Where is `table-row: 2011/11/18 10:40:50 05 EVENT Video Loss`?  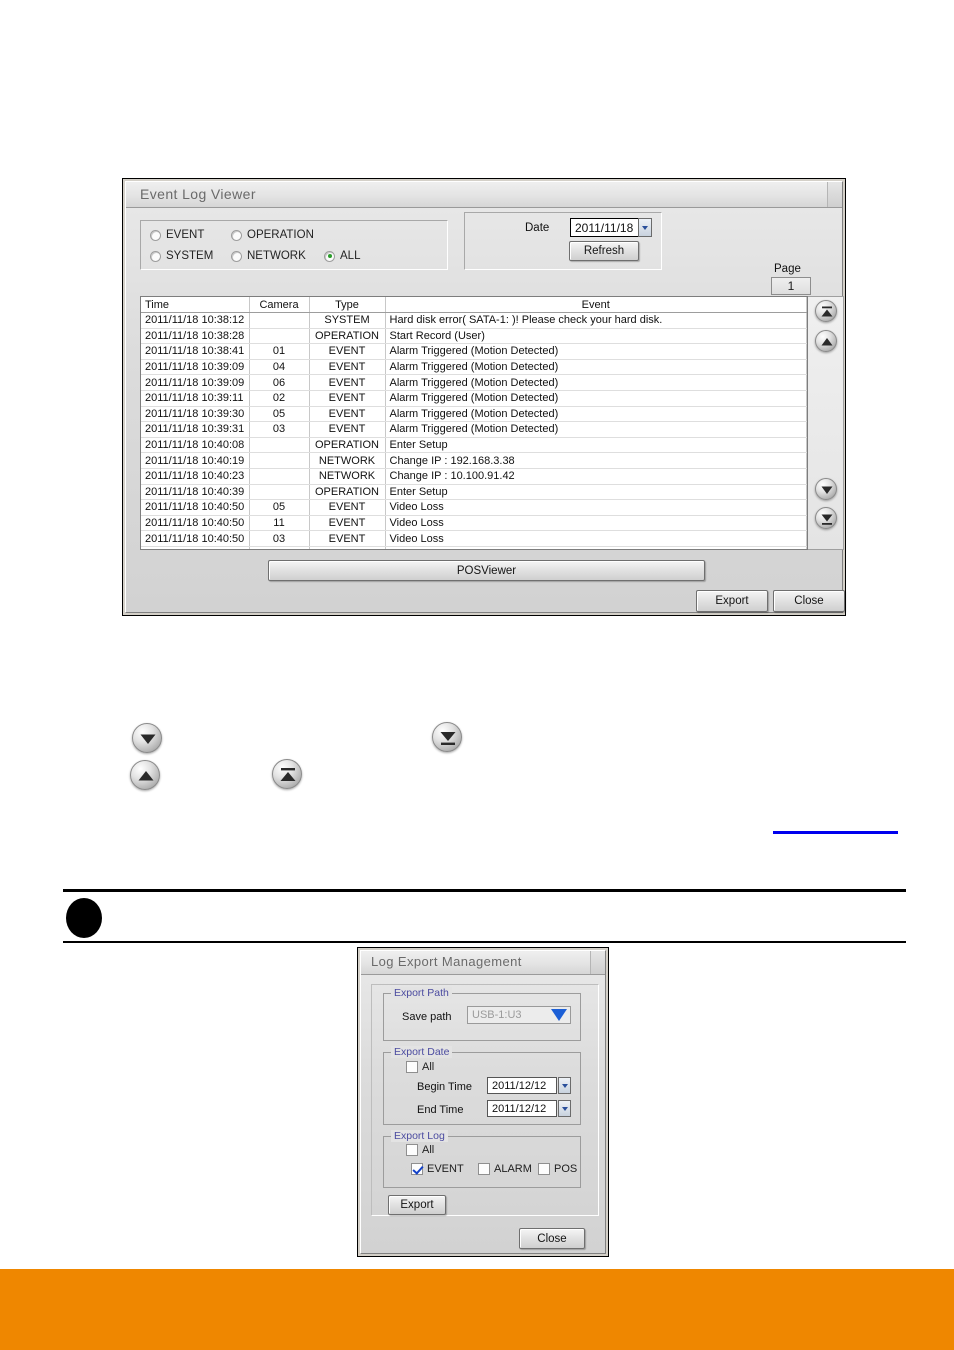
table-row: 2011/11/18 10:40:50 05 EVENT Video Loss is located at coordinates (474, 507).